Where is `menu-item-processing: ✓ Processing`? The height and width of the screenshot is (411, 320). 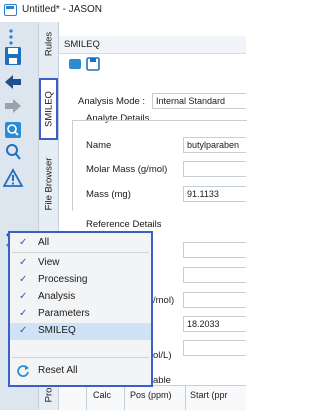 menu-item-processing: ✓ Processing is located at coordinates (80, 280).